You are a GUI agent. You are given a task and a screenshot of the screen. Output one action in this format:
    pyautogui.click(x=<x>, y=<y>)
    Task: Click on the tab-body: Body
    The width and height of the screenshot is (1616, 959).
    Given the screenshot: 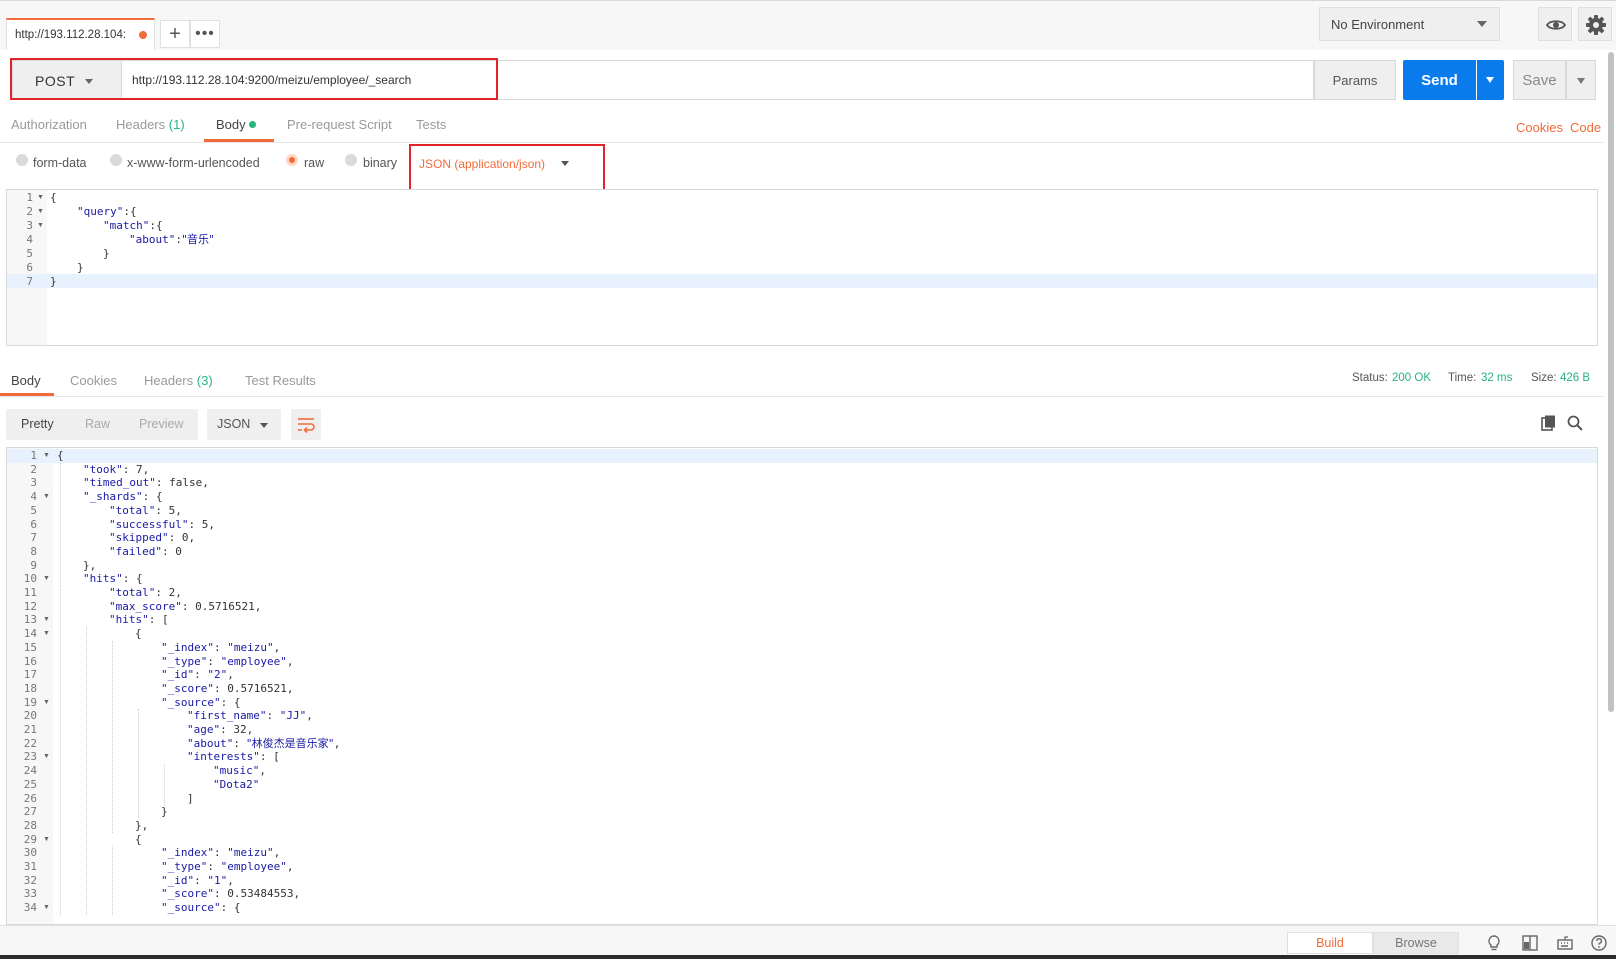 What is the action you would take?
    pyautogui.click(x=236, y=124)
    